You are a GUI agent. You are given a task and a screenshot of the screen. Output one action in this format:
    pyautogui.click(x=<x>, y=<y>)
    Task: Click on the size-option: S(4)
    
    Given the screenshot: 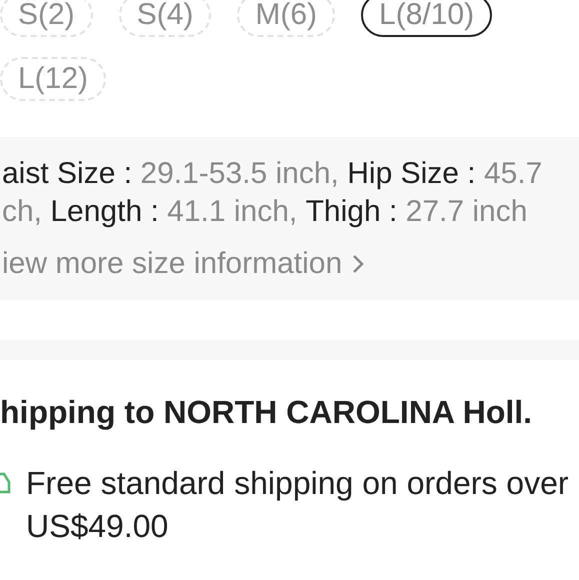 What is the action you would take?
    pyautogui.click(x=165, y=18)
    